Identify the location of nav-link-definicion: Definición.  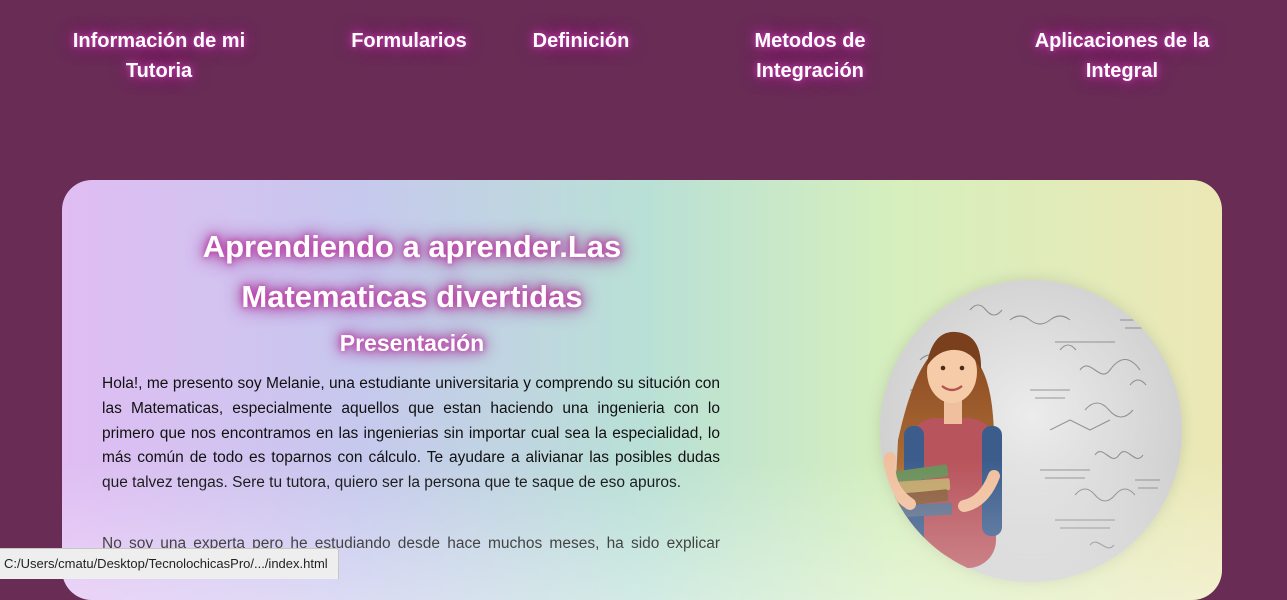
(581, 41).